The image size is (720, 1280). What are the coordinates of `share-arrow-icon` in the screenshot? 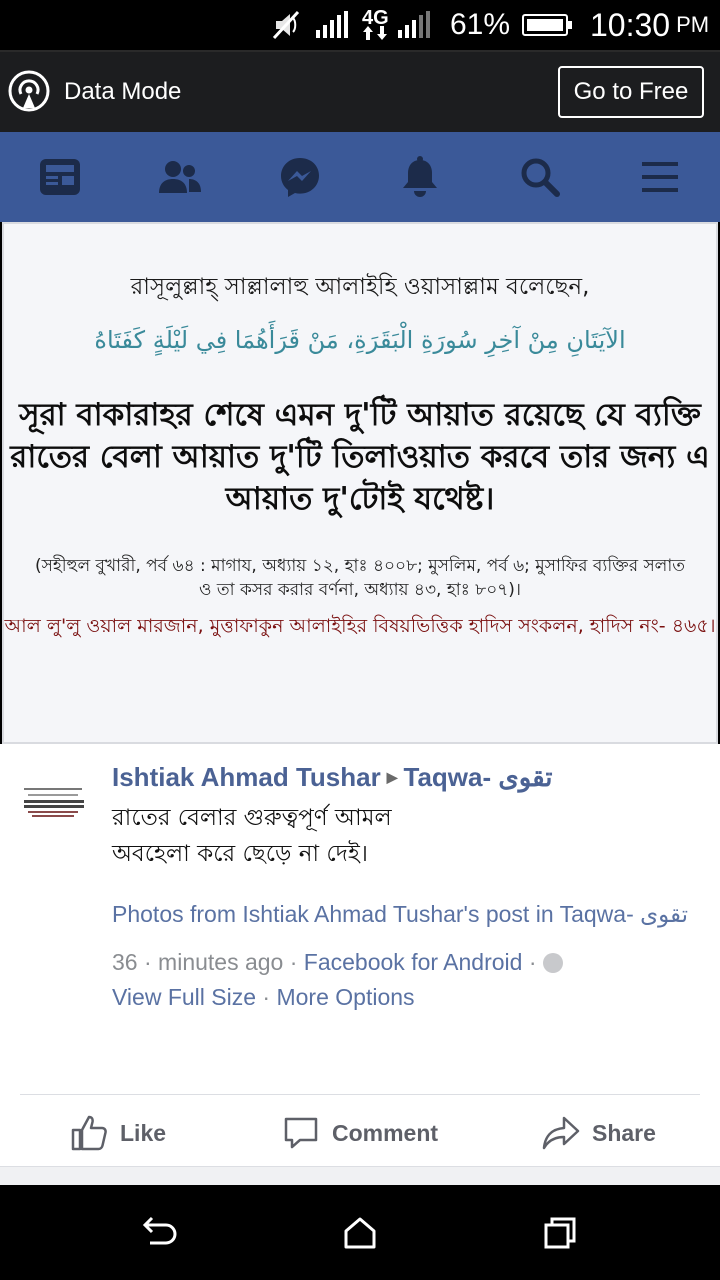 It's located at (561, 1133).